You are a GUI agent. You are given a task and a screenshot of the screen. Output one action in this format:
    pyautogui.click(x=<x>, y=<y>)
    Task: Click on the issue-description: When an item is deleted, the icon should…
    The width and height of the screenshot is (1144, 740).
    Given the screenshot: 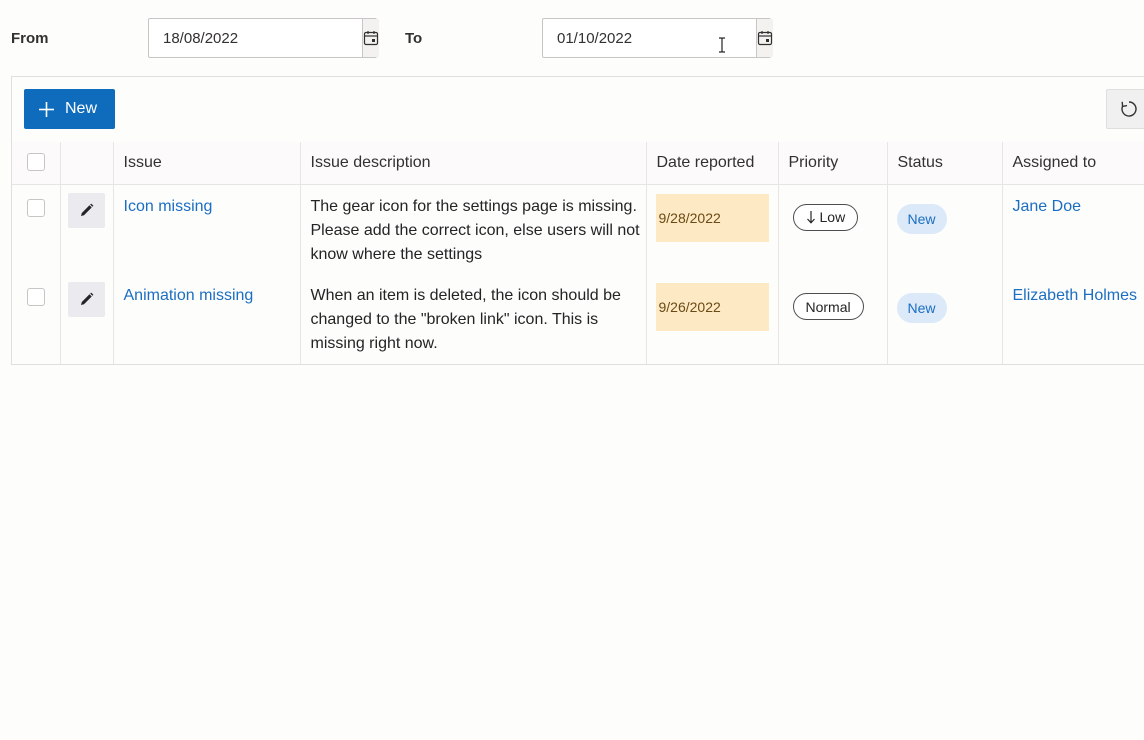 What is the action you would take?
    pyautogui.click(x=465, y=319)
    